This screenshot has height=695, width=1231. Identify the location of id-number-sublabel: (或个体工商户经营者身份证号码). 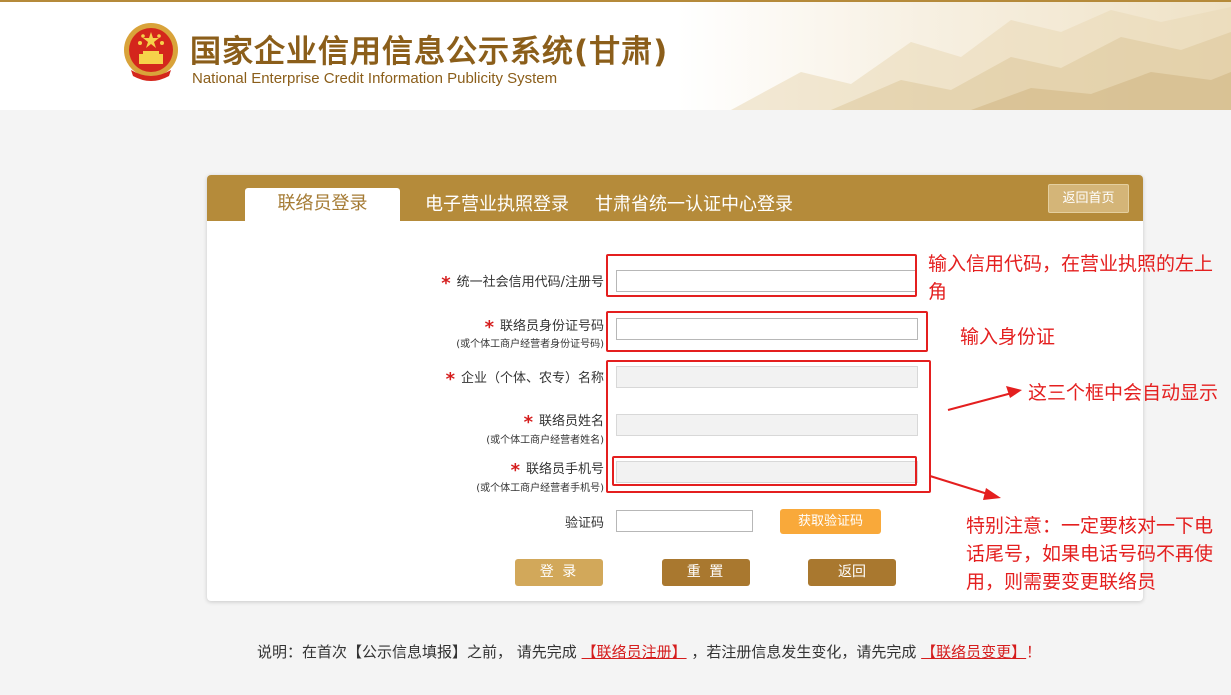
(530, 344).